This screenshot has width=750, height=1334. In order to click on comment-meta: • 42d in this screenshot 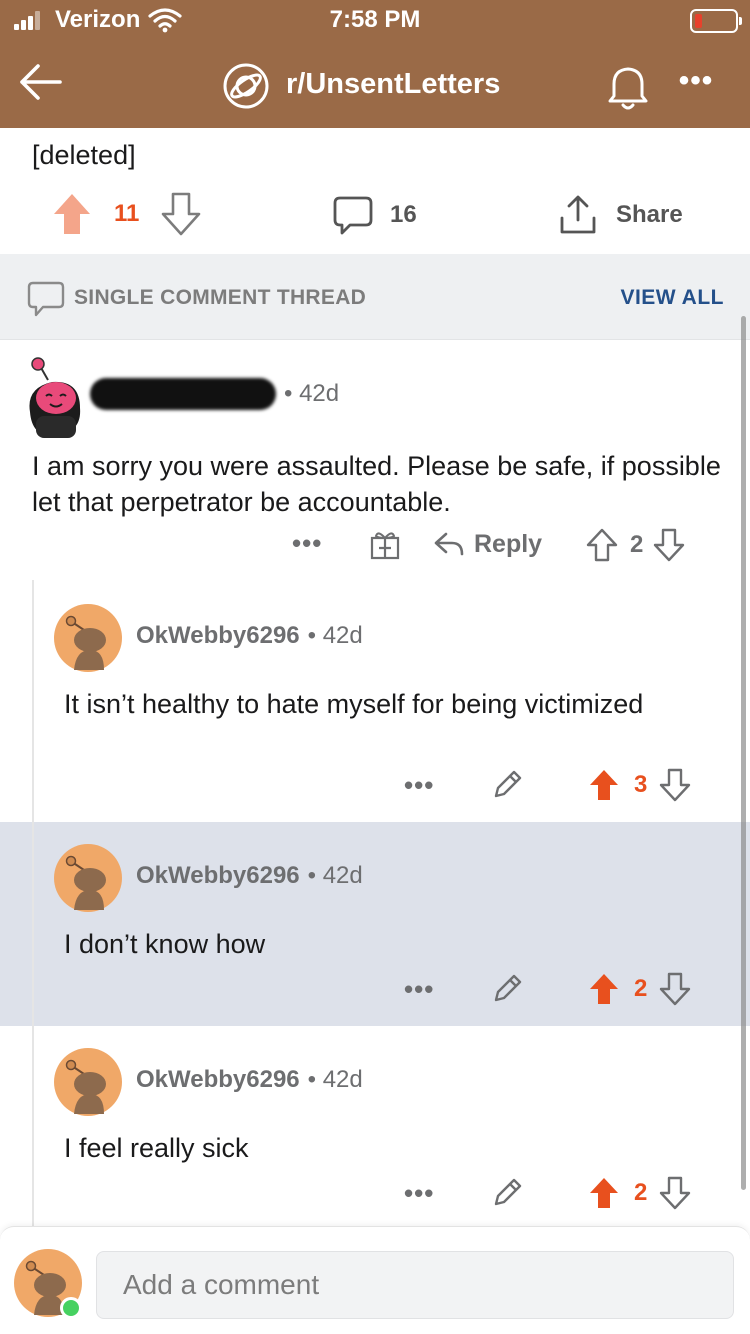, I will do `click(214, 394)`.